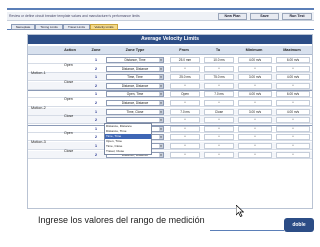 This screenshot has height=247, width=320. Describe the element at coordinates (185, 111) in the screenshot. I see `from-input: 7.0 ms` at that location.